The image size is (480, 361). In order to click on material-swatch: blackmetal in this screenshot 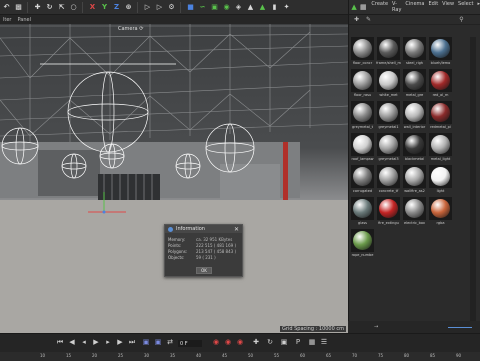, I will do `click(414, 148)`.